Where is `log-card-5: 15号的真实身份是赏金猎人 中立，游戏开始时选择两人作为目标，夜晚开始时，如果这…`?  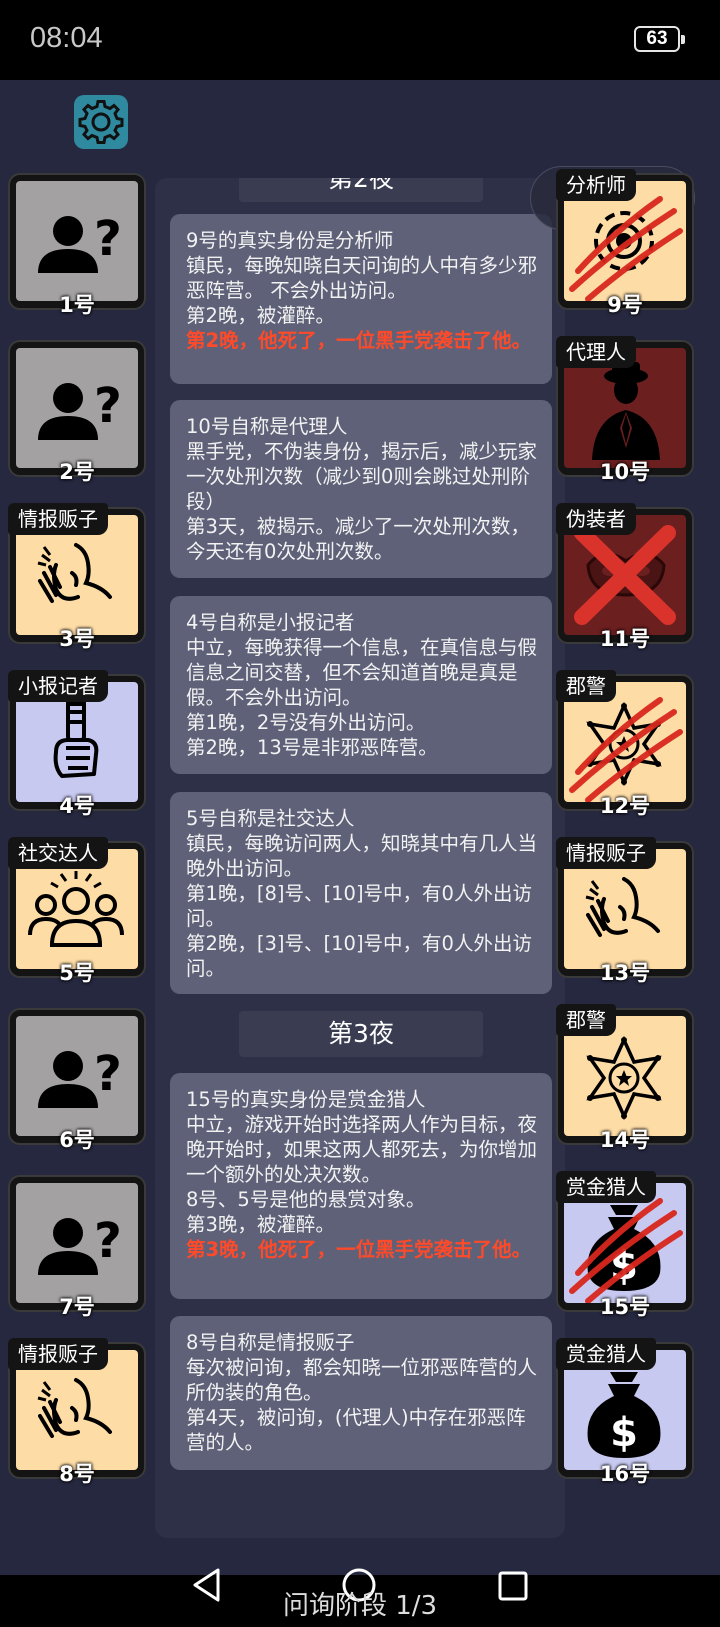
log-card-5: 15号的真实身份是赏金猎人 中立，游戏开始时选择两人作为目标，夜晚开始时，如果这… is located at coordinates (361, 1186).